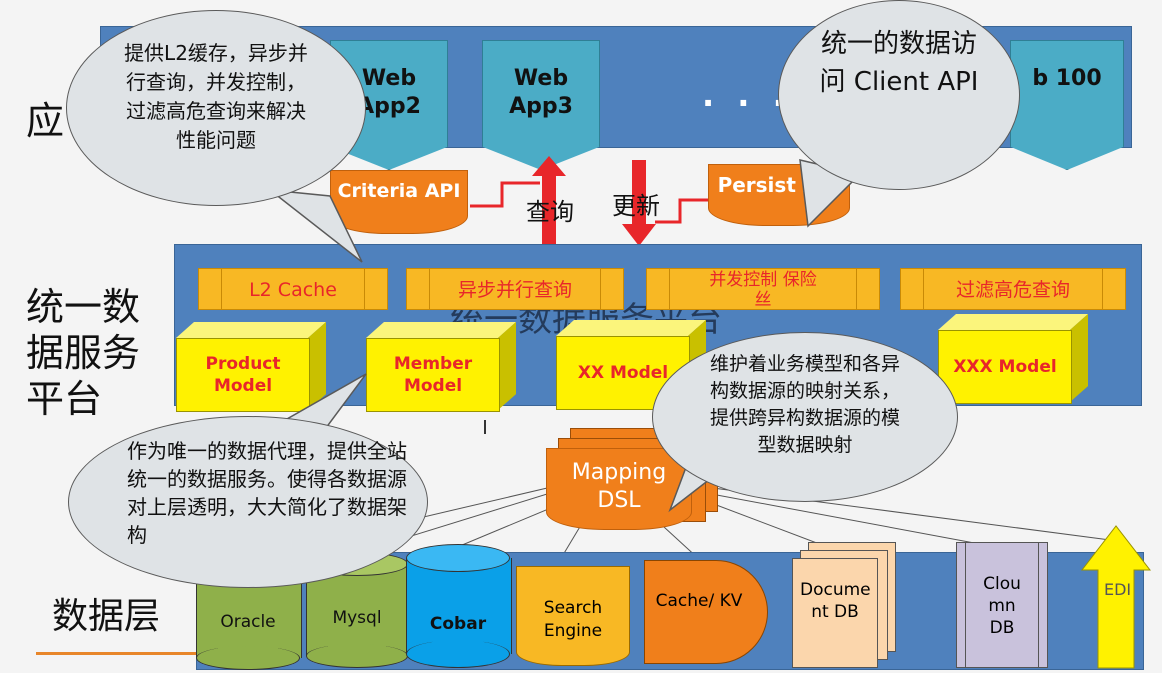  Describe the element at coordinates (315, 225) in the screenshot. I see `tail-top-left` at that location.